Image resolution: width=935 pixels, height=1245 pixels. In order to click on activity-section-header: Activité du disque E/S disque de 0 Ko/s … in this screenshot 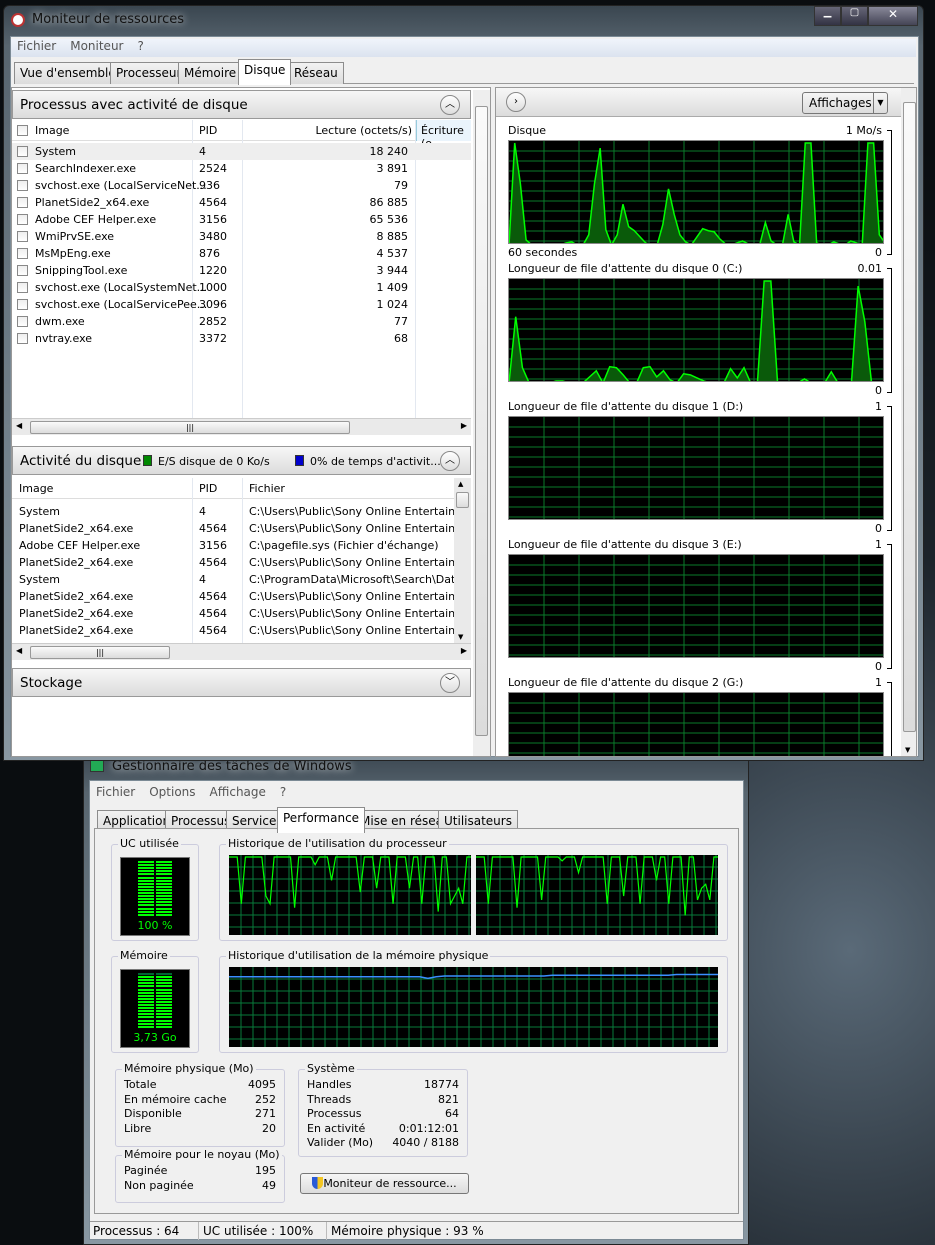, I will do `click(241, 460)`.